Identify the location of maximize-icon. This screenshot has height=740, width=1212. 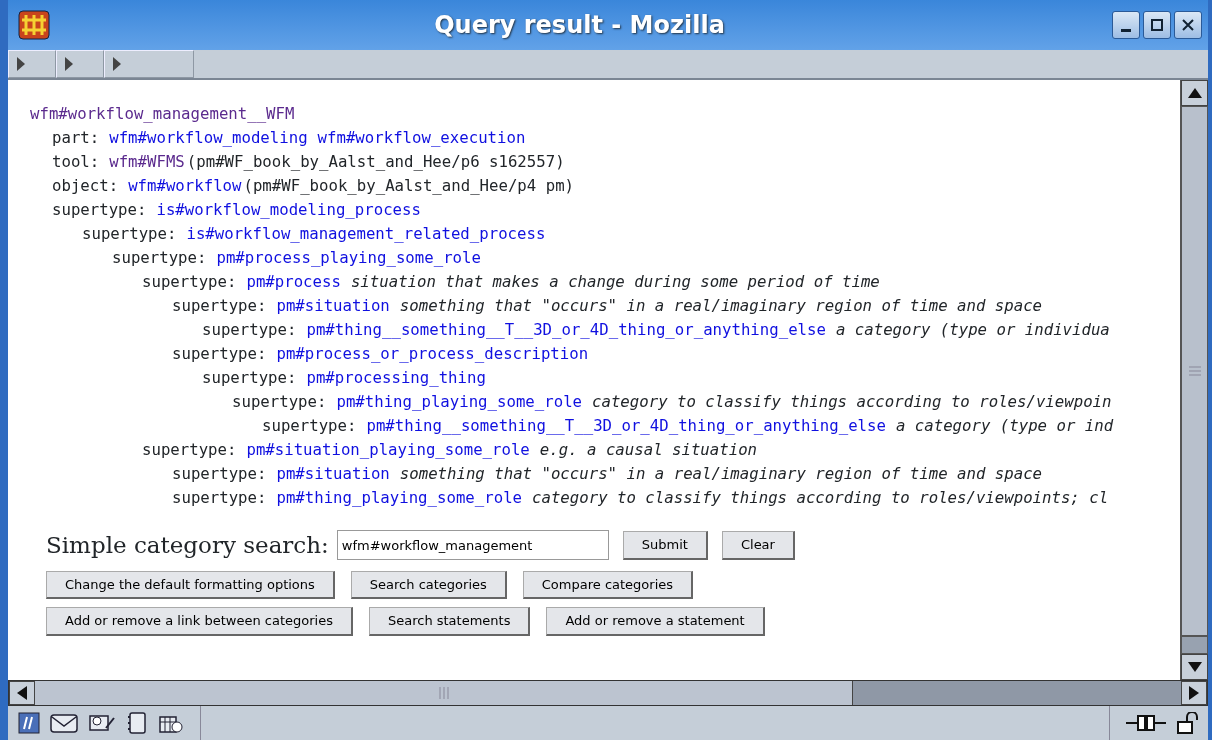
(1157, 25).